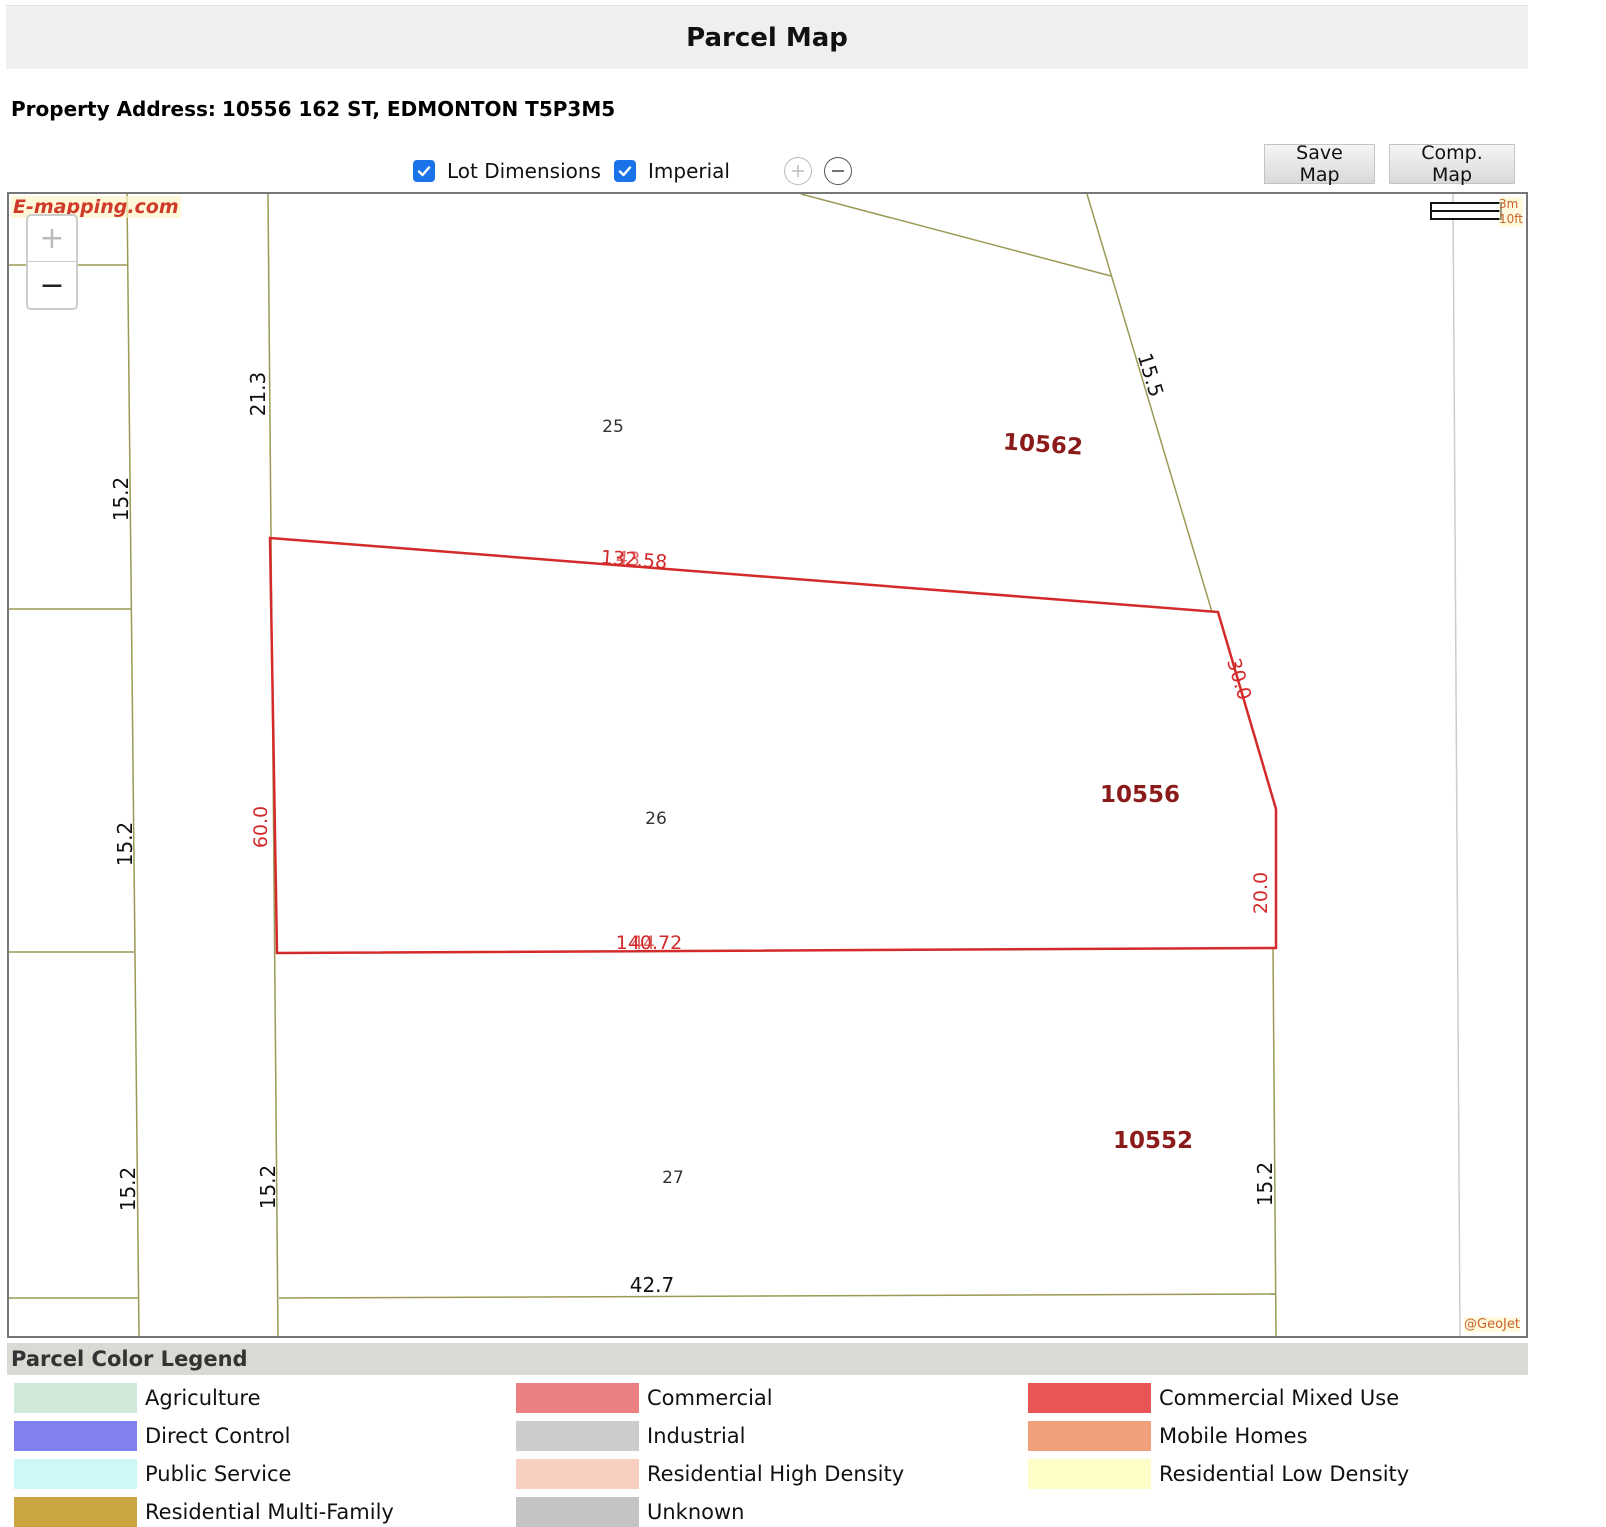  What do you see at coordinates (652, 1285) in the screenshot?
I see `dimension-label: 42.7` at bounding box center [652, 1285].